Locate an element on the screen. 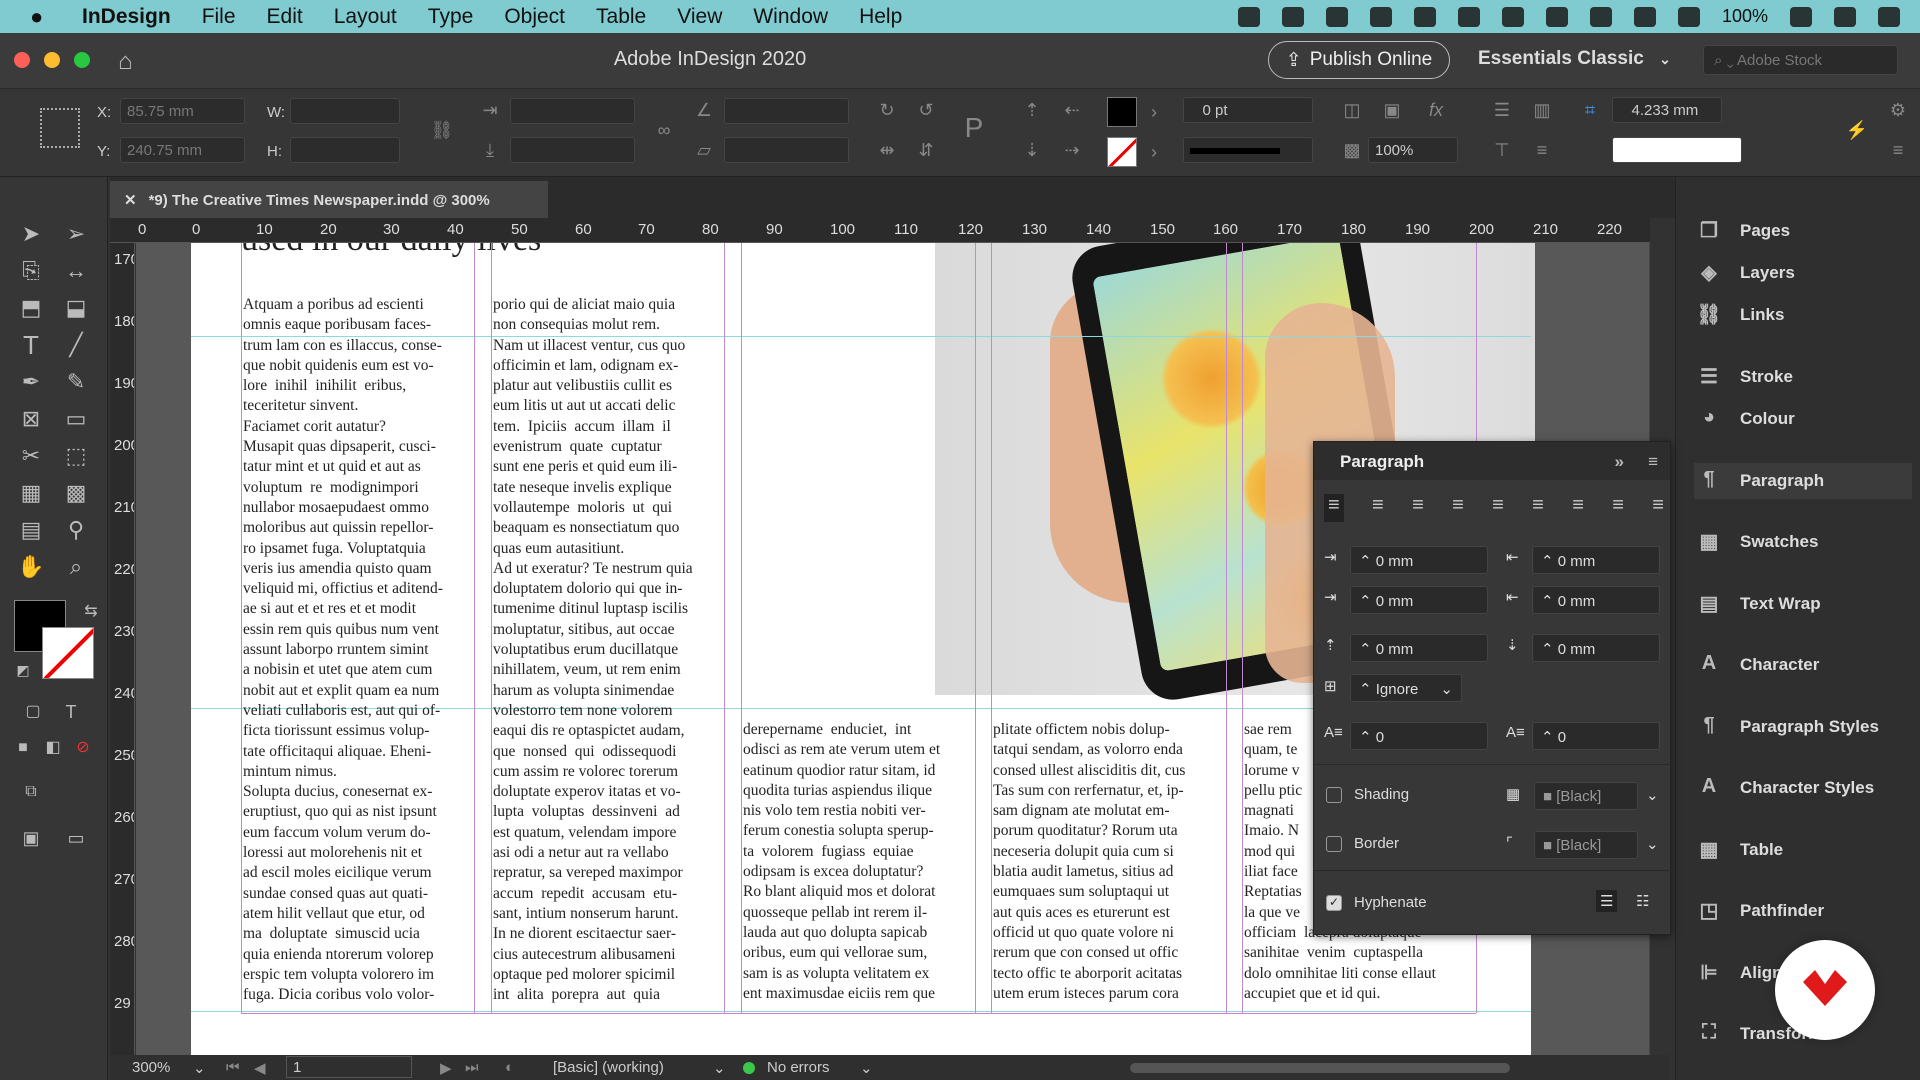 This screenshot has width=1920, height=1080. align-away-spine-icon: ≡ is located at coordinates (1658, 508).